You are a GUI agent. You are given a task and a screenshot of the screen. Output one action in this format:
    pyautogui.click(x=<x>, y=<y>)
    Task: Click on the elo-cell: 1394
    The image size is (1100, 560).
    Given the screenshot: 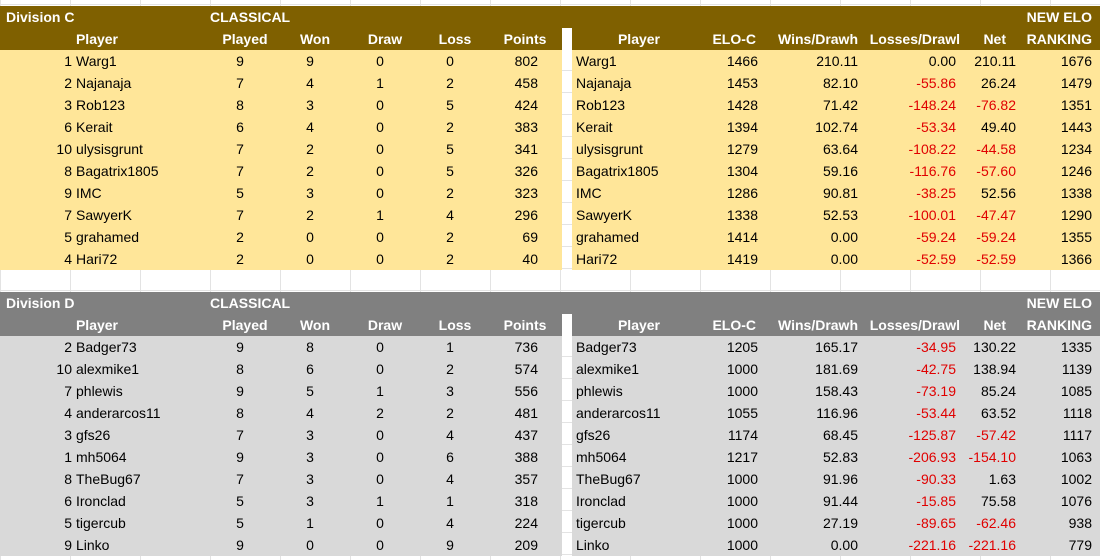 What is the action you would take?
    pyautogui.click(x=742, y=127)
    